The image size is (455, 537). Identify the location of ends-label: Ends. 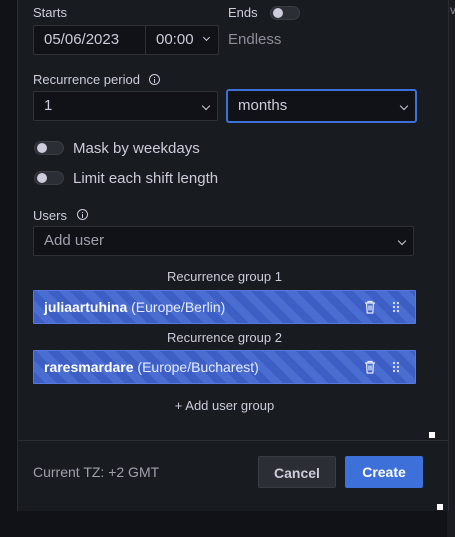
(243, 12).